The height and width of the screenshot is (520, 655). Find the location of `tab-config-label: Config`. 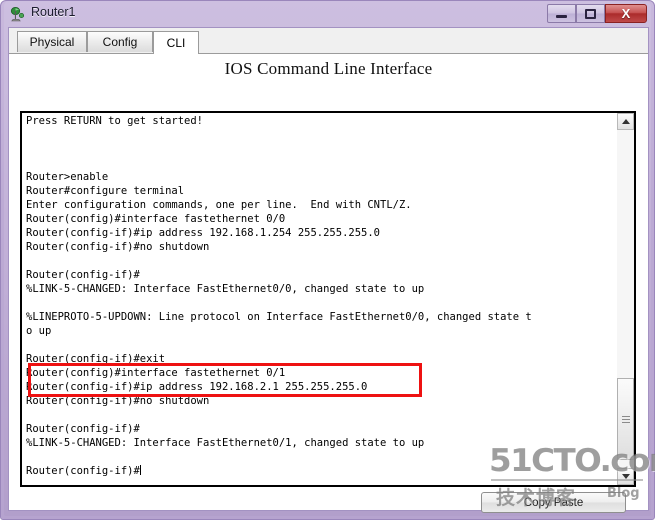

tab-config-label: Config is located at coordinates (120, 42).